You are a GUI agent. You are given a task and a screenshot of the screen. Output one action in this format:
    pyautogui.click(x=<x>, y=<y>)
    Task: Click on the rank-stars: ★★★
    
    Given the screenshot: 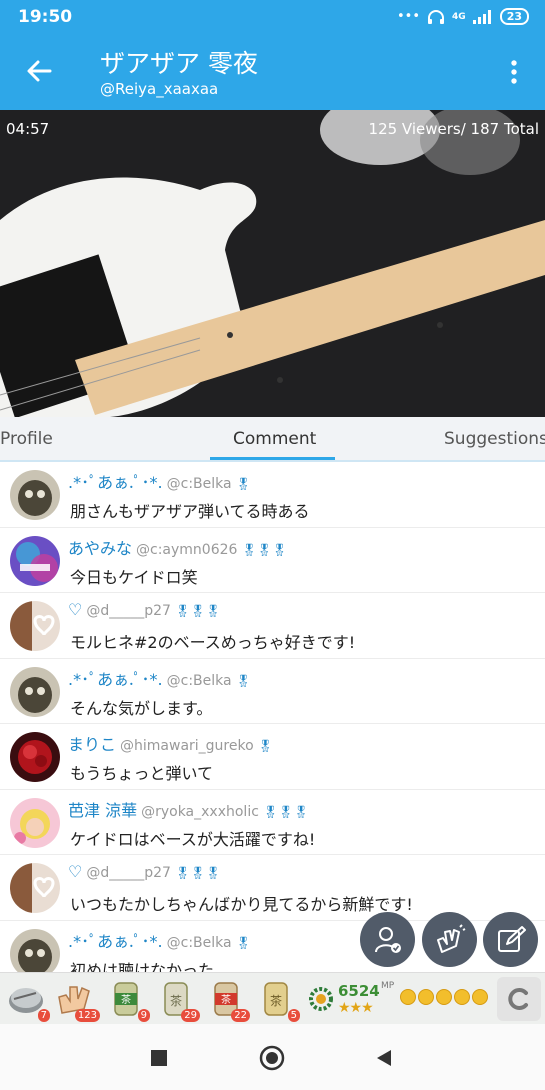 What is the action you would take?
    pyautogui.click(x=356, y=1008)
    